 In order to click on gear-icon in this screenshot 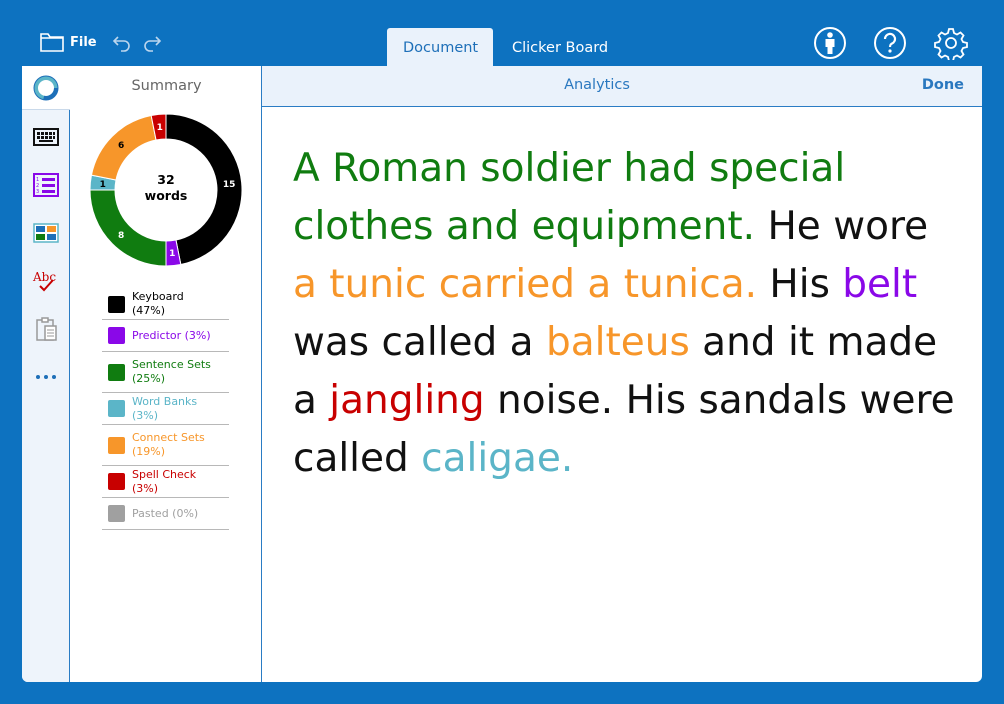, I will do `click(951, 43)`.